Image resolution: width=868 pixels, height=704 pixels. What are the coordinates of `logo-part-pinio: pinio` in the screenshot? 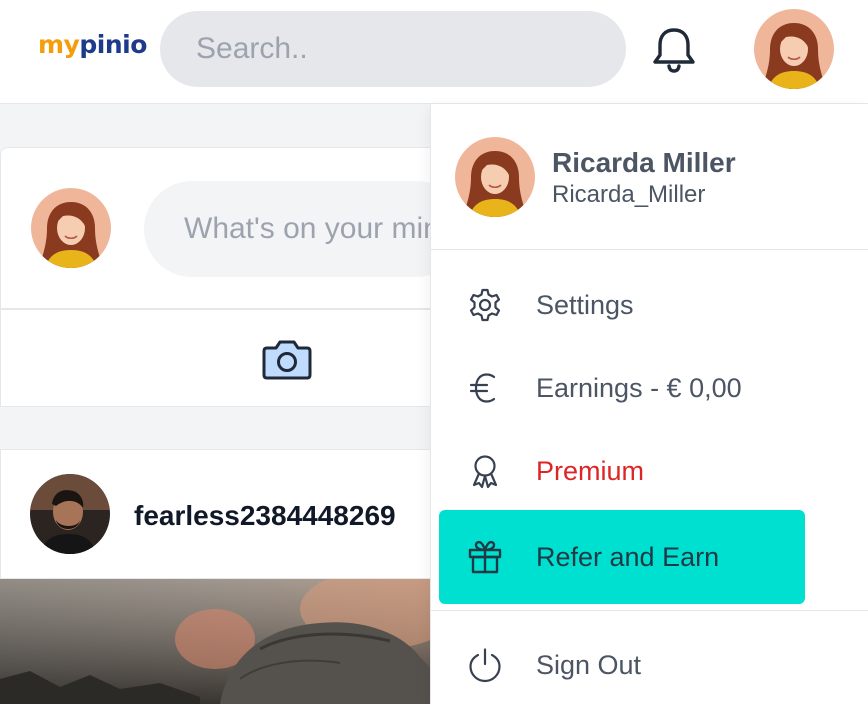 It's located at (113, 44).